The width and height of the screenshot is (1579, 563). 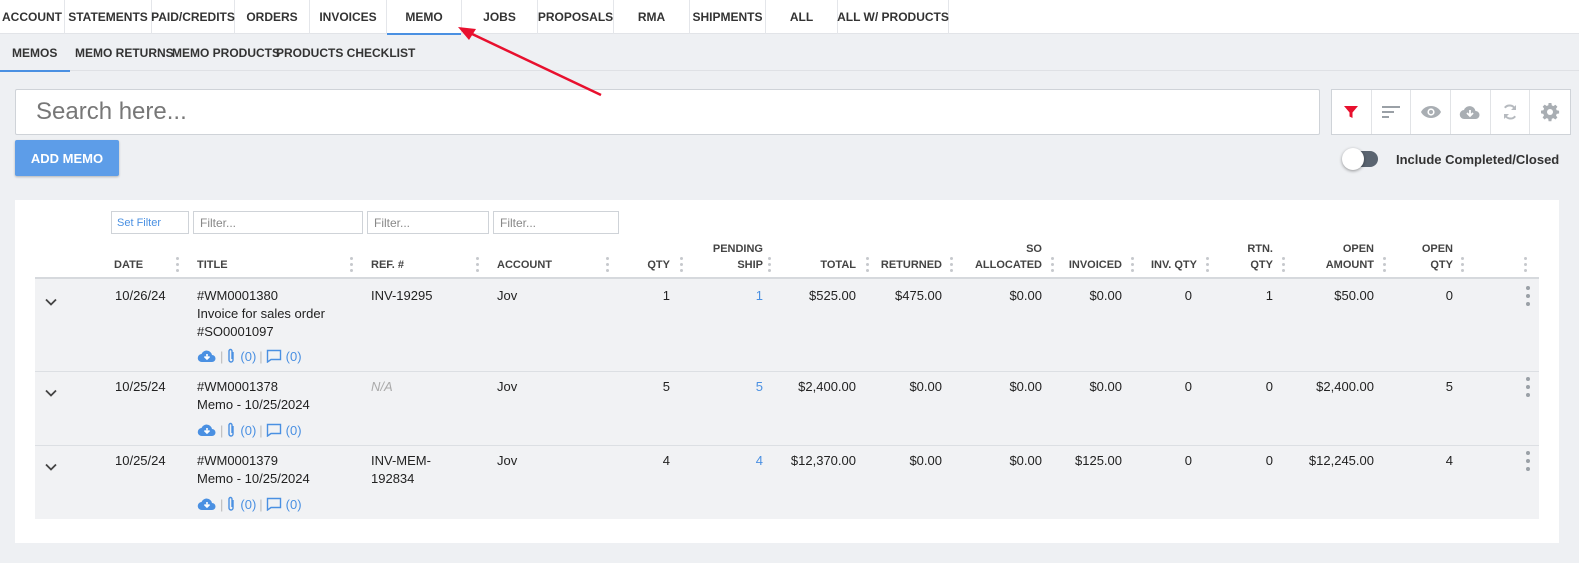 I want to click on sort-icon, so click(x=1392, y=112).